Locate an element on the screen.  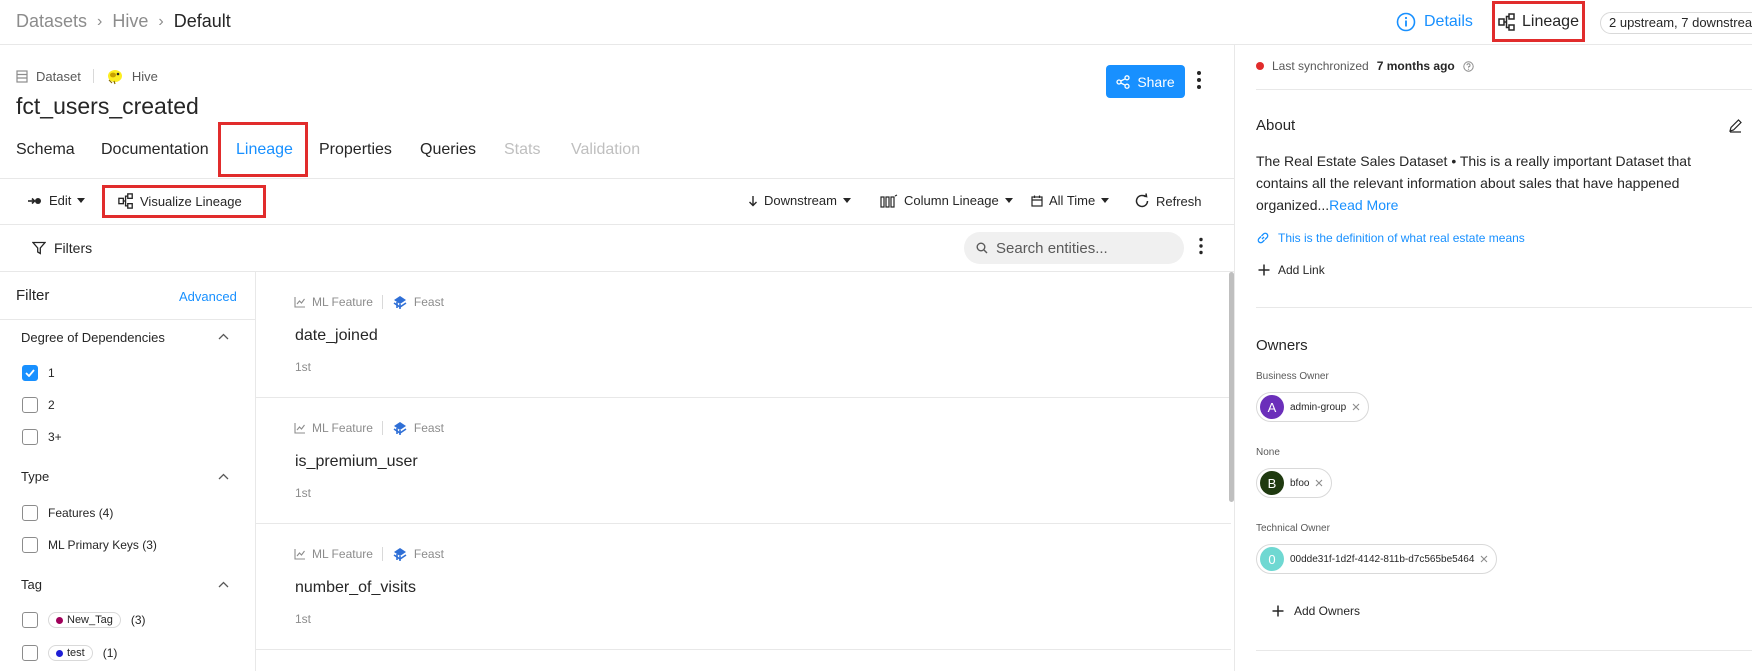
filter-option-degree-2: 2 is located at coordinates (38, 405).